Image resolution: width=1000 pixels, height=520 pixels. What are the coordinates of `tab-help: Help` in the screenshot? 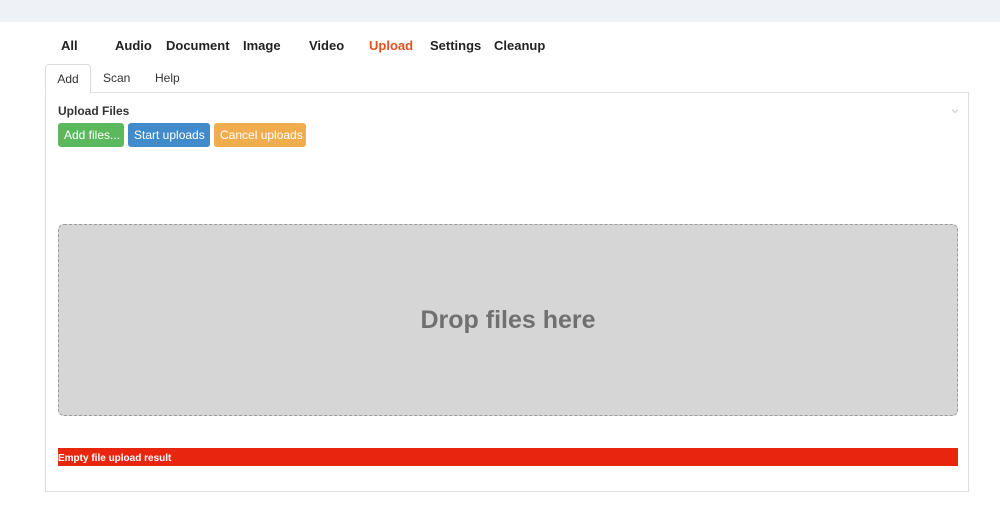 It's located at (167, 78).